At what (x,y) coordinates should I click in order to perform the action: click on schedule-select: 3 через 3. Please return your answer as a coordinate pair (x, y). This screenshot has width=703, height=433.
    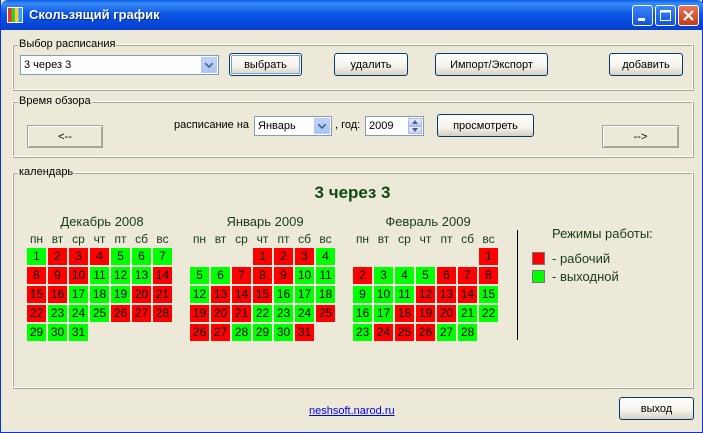
    Looking at the image, I should click on (119, 65).